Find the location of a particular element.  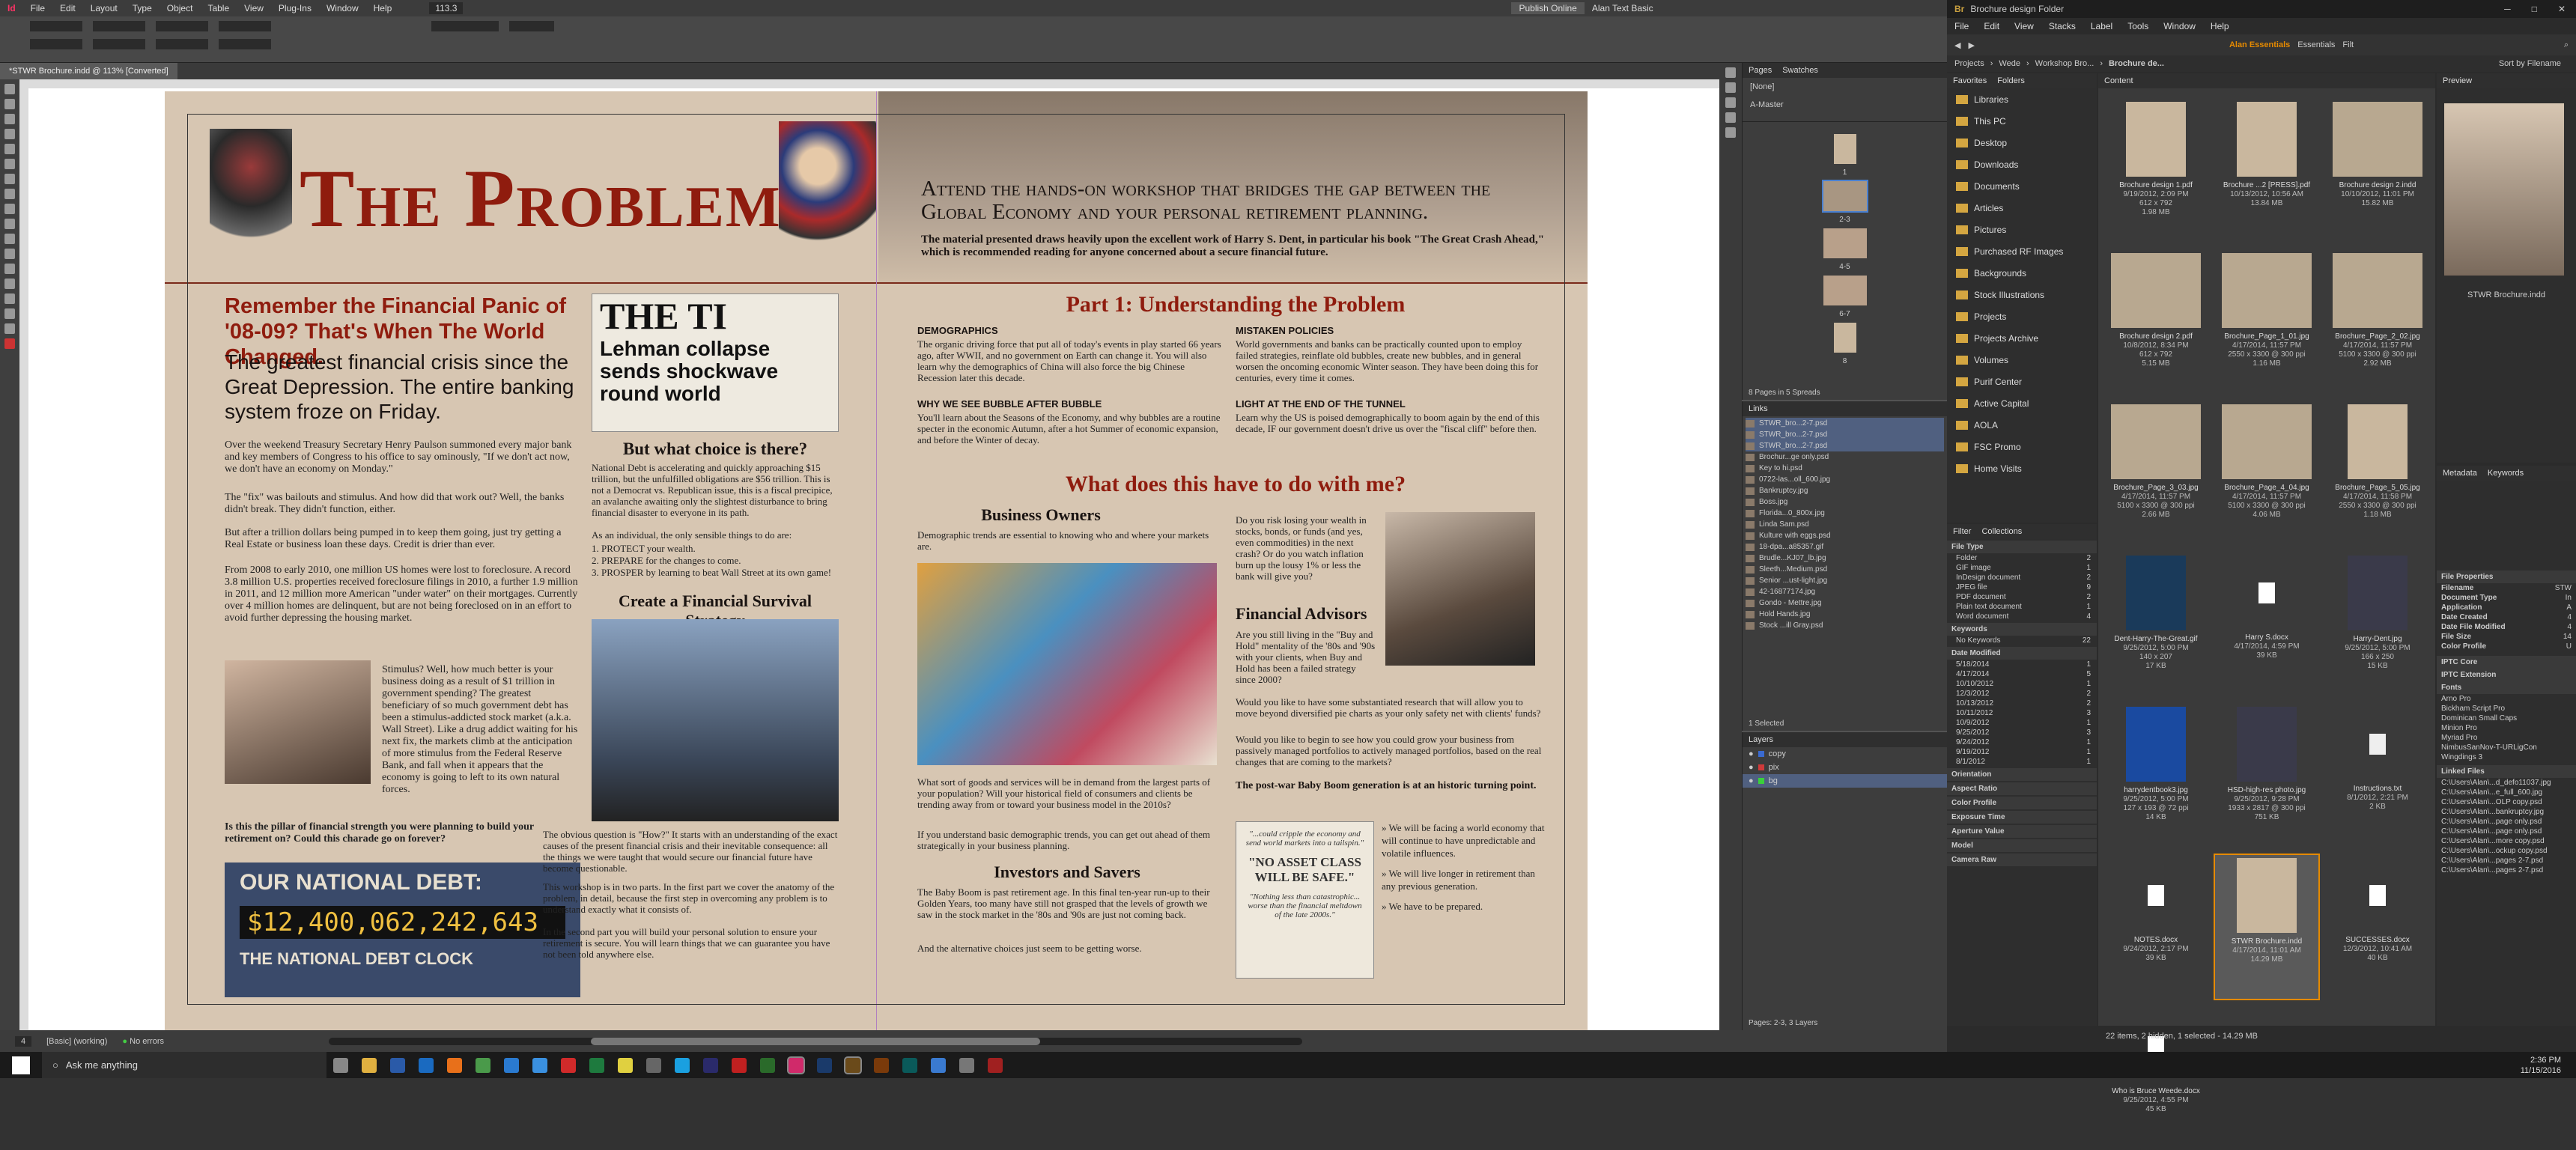

clock-date: 11/15/2016 is located at coordinates (2541, 1070).